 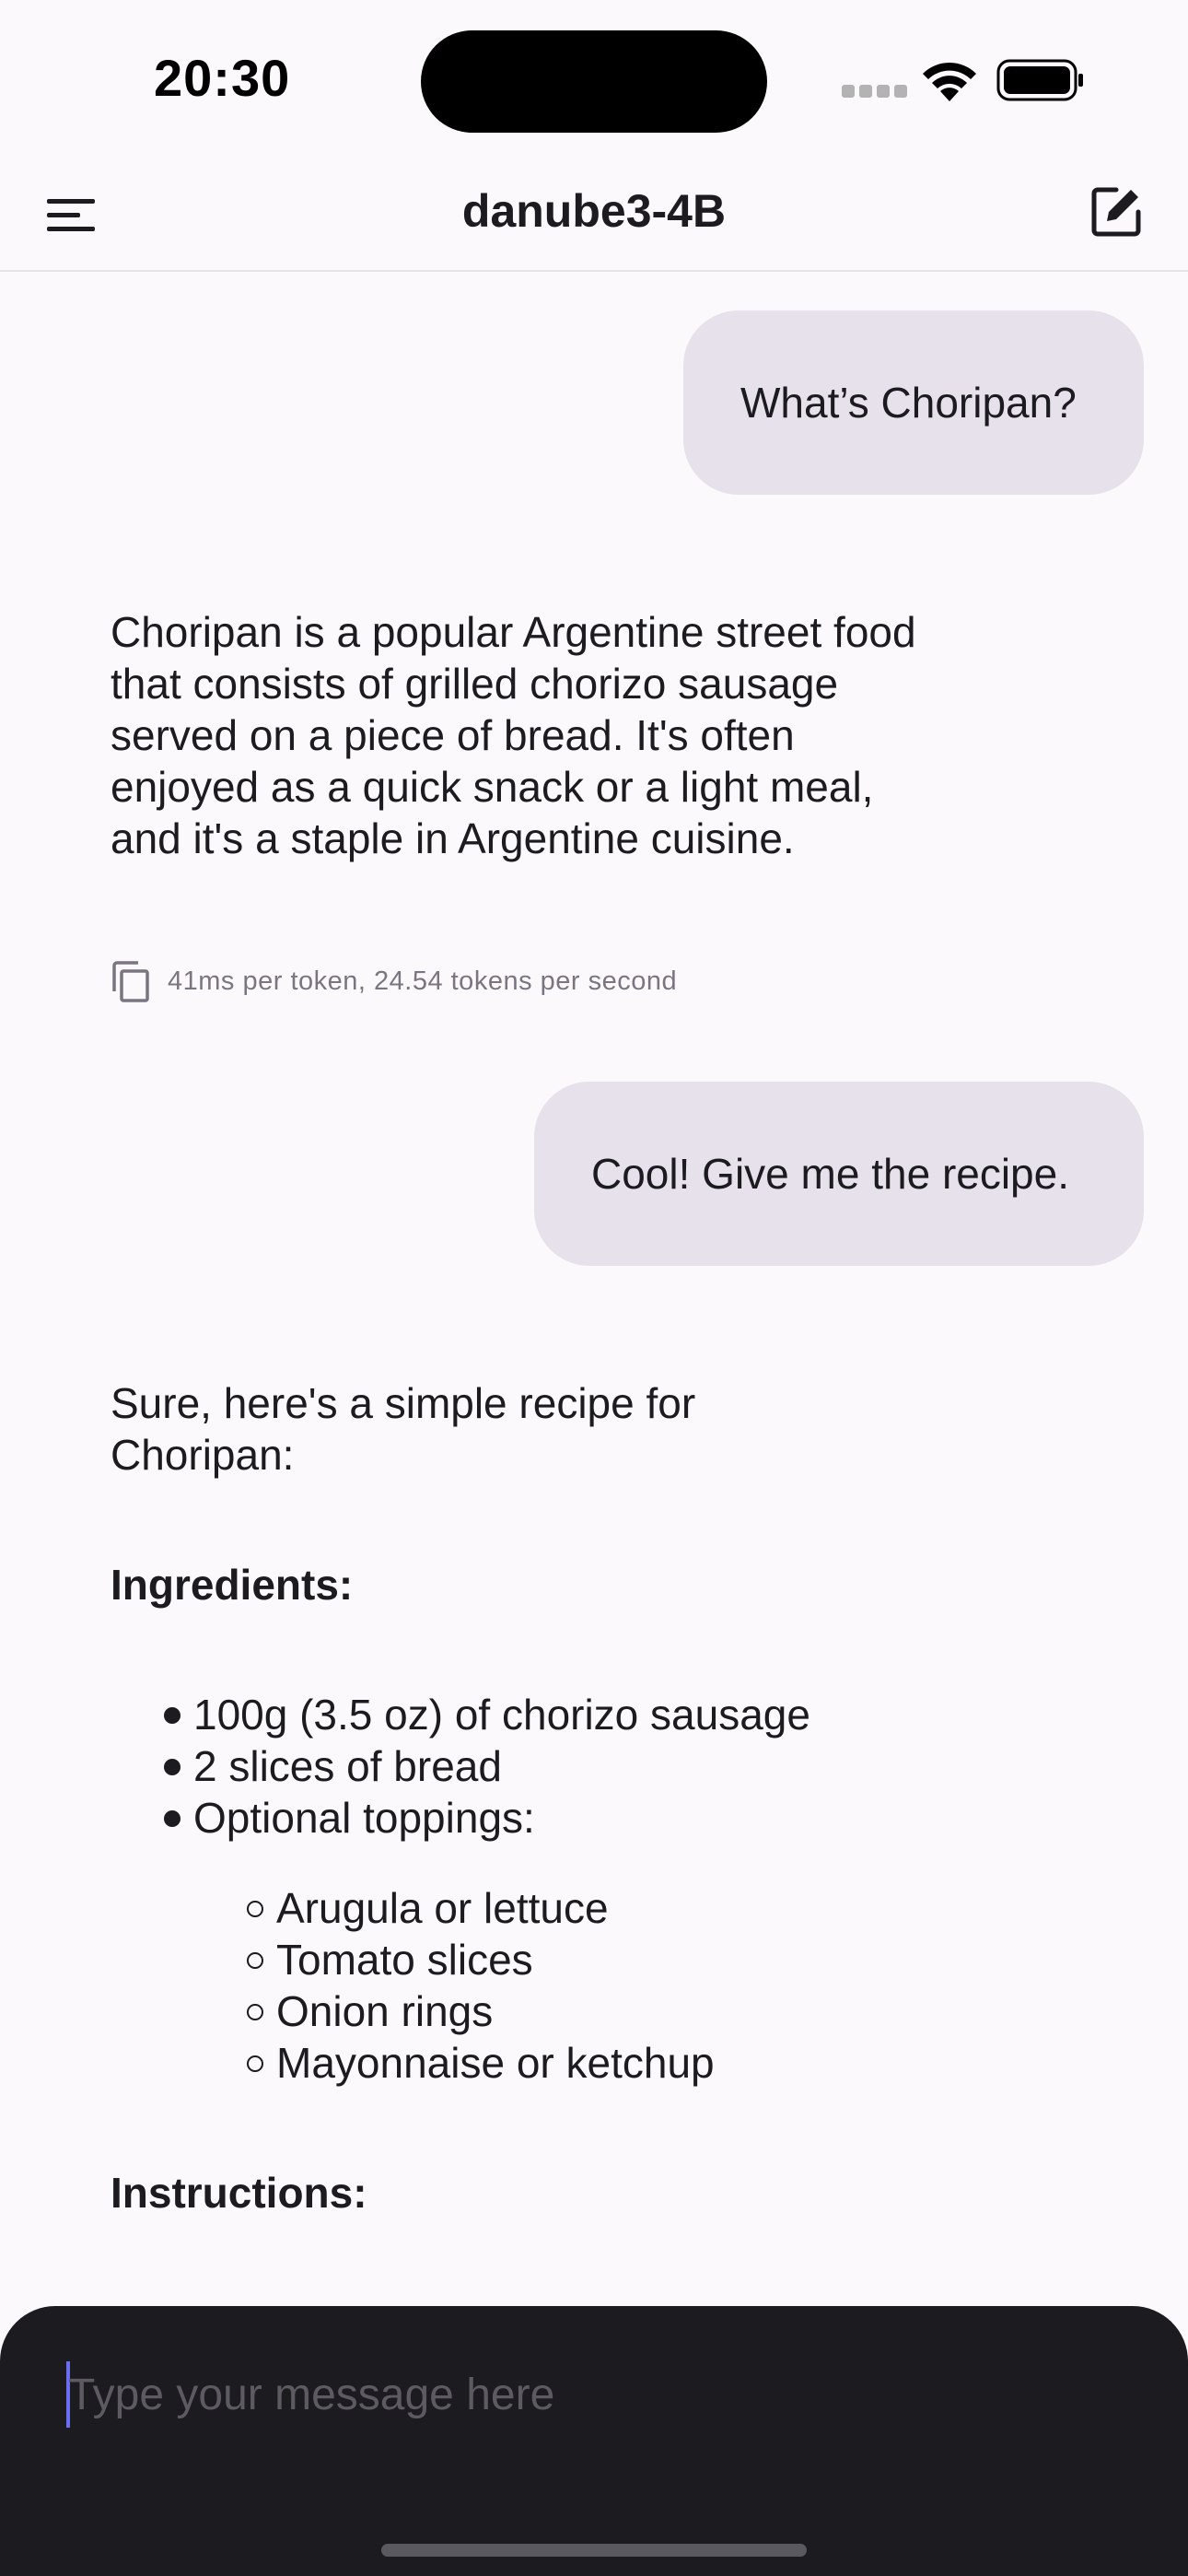 What do you see at coordinates (487, 1818) in the screenshot?
I see `list-item: Optional toppings:` at bounding box center [487, 1818].